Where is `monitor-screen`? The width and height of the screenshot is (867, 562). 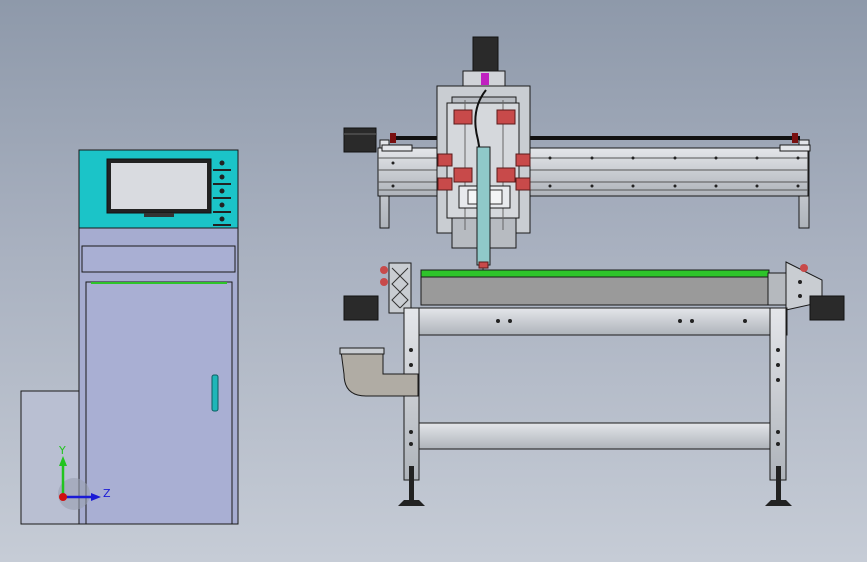 monitor-screen is located at coordinates (159, 186).